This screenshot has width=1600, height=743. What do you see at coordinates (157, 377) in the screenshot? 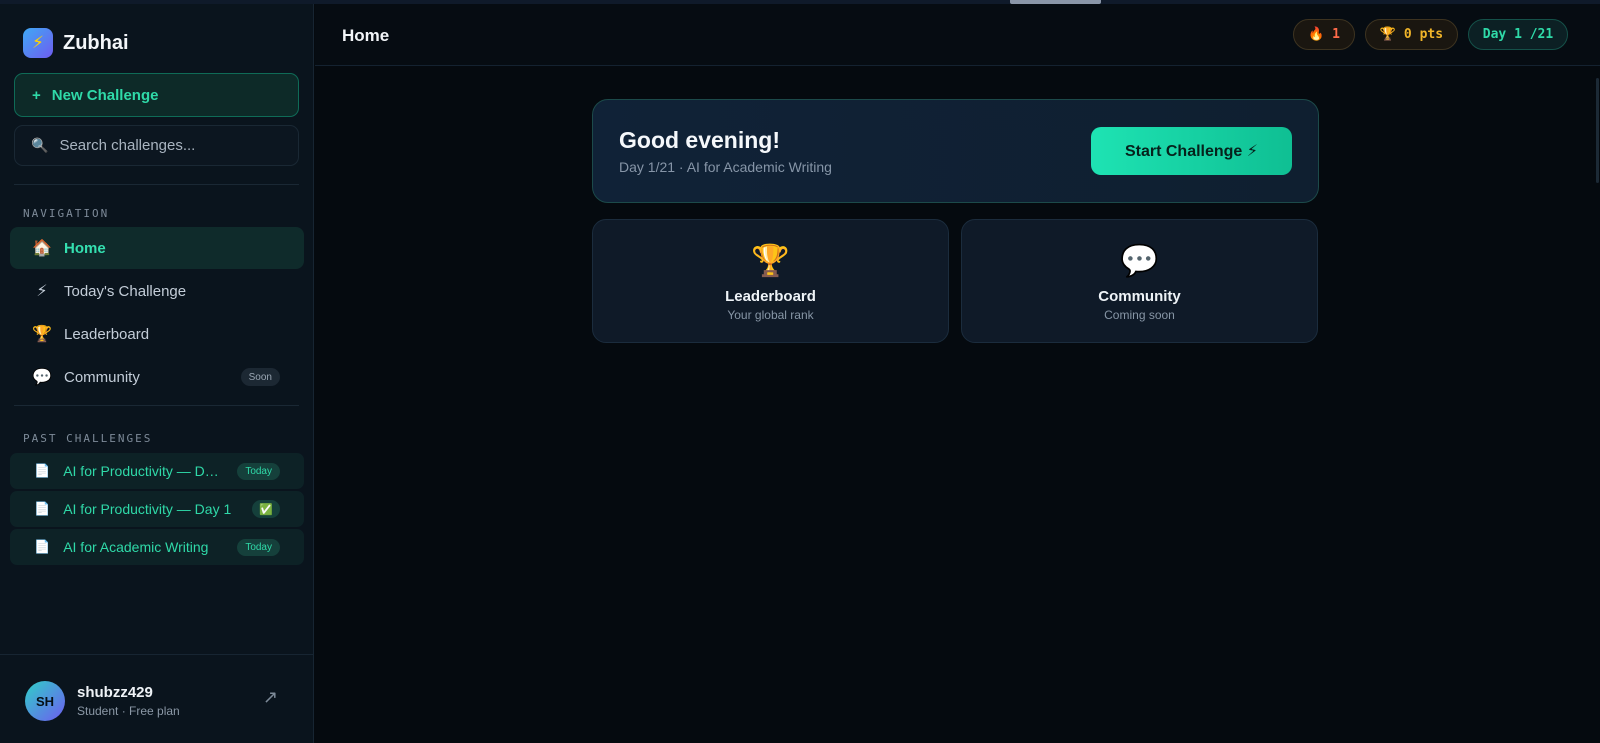
I see `sidebar-item-community: 💬 Community Soon` at bounding box center [157, 377].